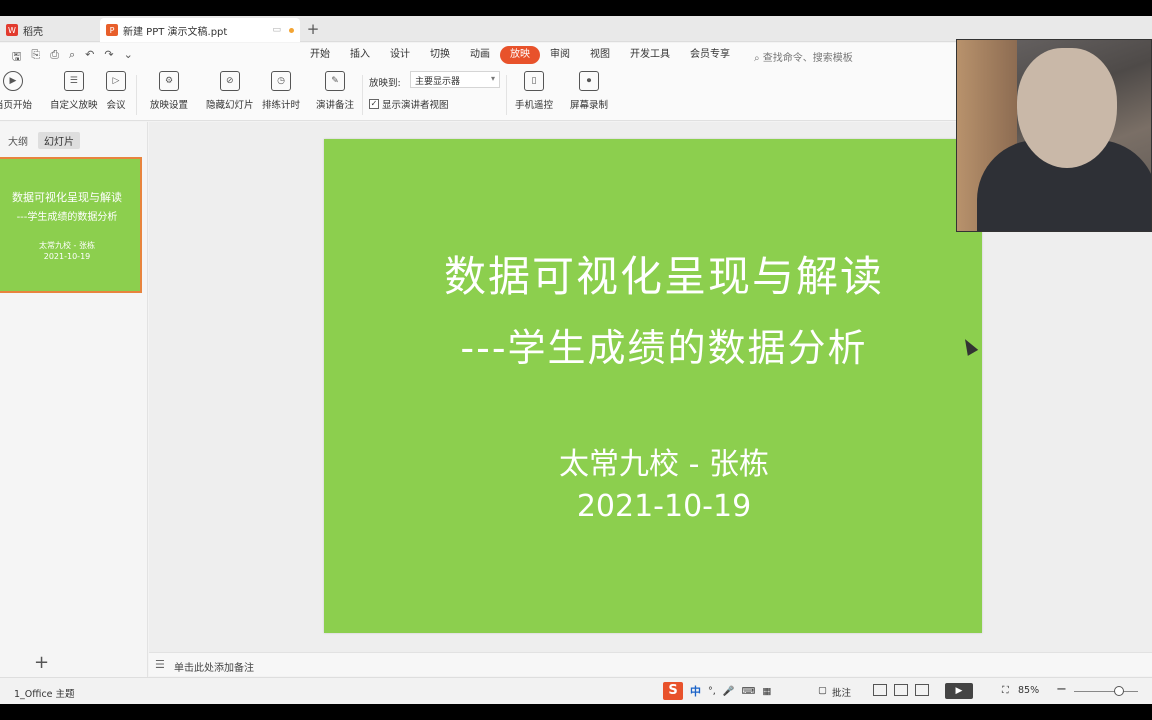 This screenshot has height=720, width=1152. I want to click on ppt-file-icon: P, so click(112, 30).